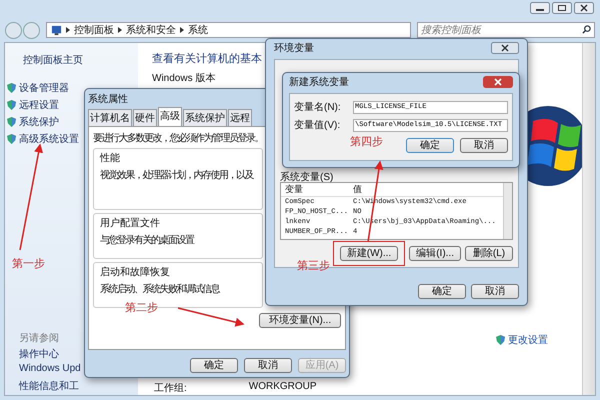 Image resolution: width=600 pixels, height=400 pixels. What do you see at coordinates (50, 371) in the screenshot?
I see `sidebar-link: Windows Upd` at bounding box center [50, 371].